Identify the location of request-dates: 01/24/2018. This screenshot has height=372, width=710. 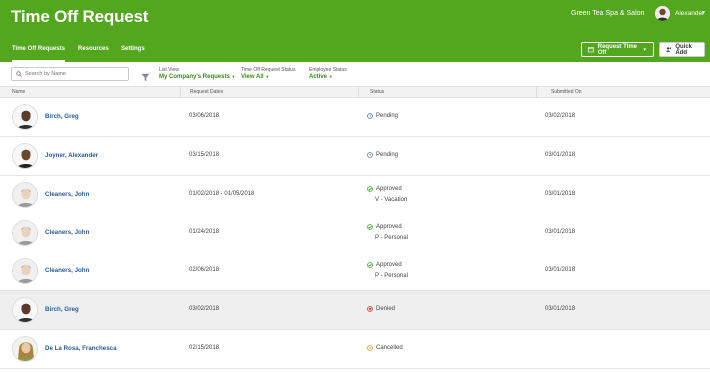
(204, 232).